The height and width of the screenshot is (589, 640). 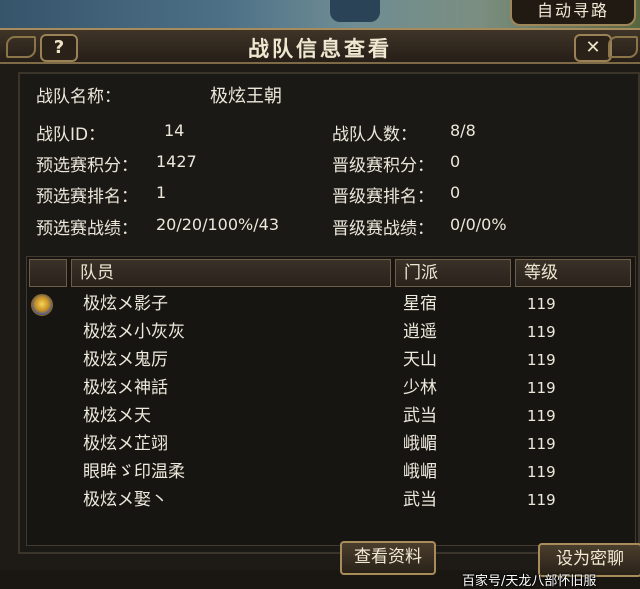 What do you see at coordinates (529, 581) in the screenshot?
I see `watermark: 百家号/天龙八部怀旧服` at bounding box center [529, 581].